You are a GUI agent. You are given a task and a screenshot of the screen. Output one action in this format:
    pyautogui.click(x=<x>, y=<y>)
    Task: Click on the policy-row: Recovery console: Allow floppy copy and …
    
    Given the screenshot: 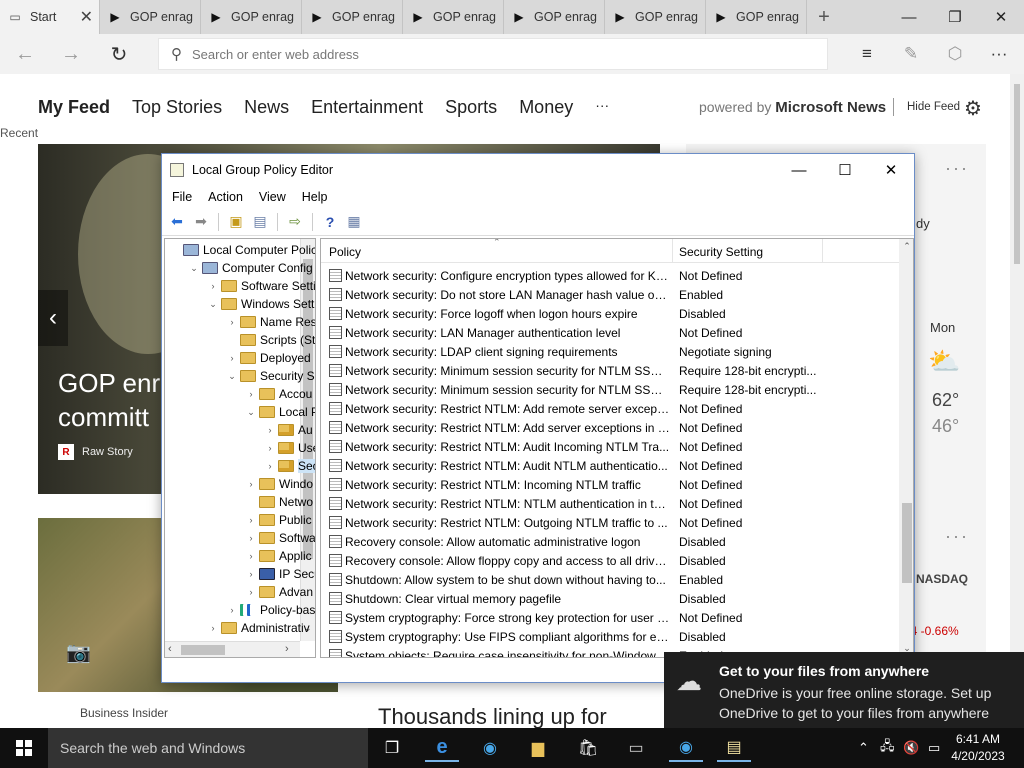 What is the action you would take?
    pyautogui.click(x=610, y=560)
    